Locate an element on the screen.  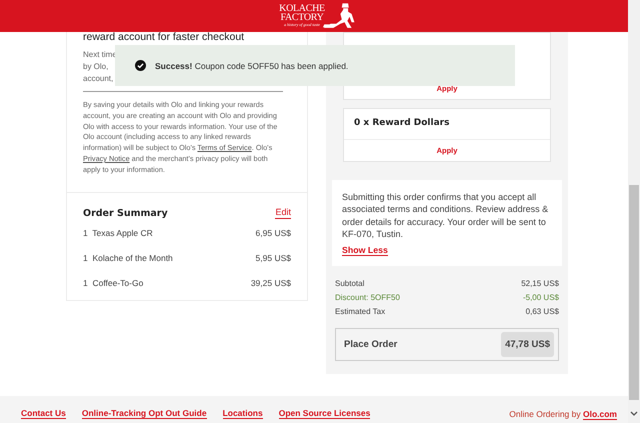
order-total: 47,78 US$ is located at coordinates (527, 345).